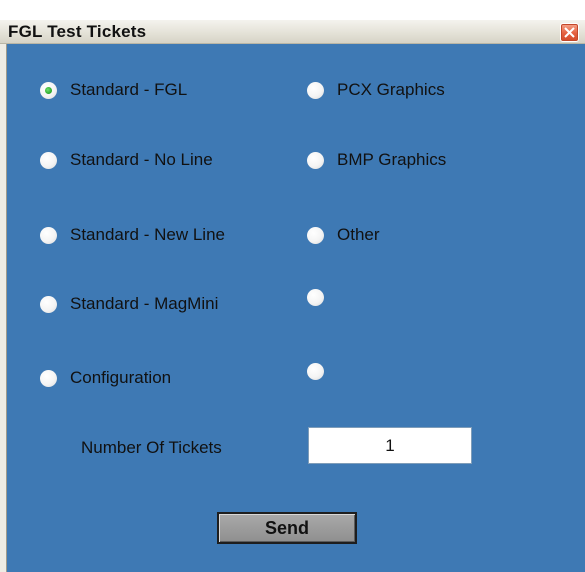  What do you see at coordinates (151, 447) in the screenshot?
I see `number-of-tickets-label: Number Of Tickets` at bounding box center [151, 447].